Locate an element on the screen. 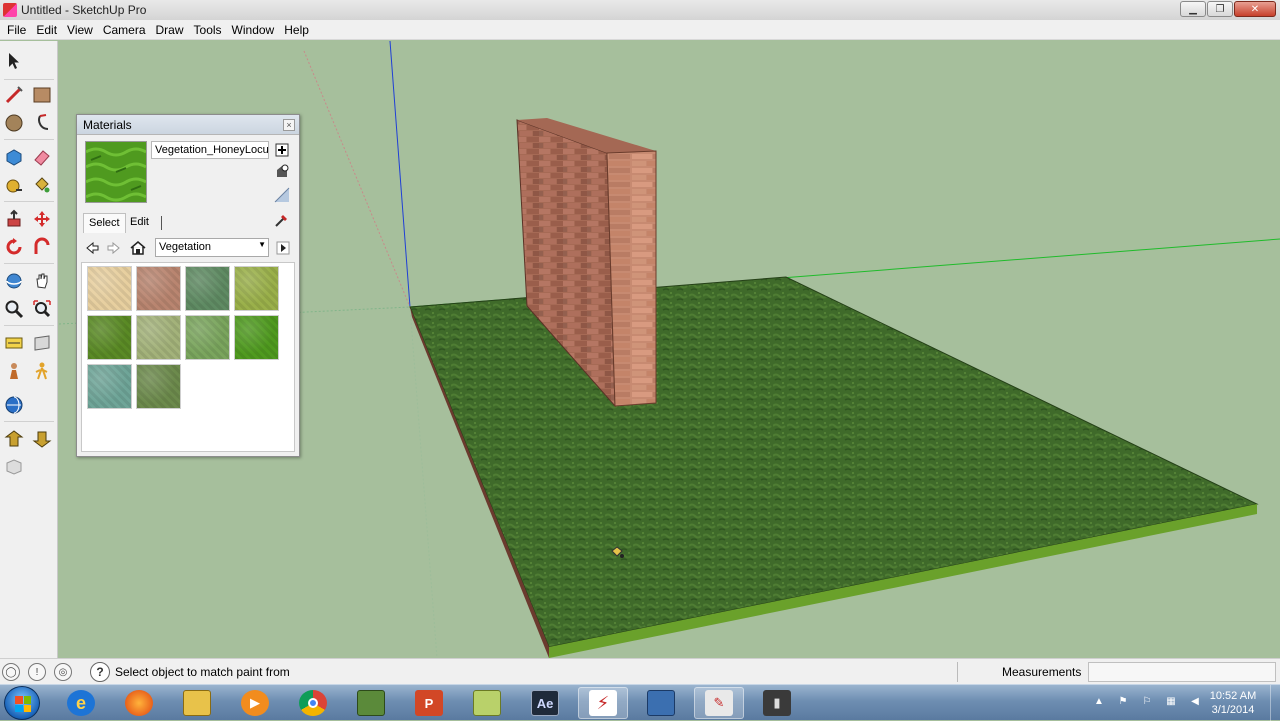  rotate-icon is located at coordinates (14, 247).